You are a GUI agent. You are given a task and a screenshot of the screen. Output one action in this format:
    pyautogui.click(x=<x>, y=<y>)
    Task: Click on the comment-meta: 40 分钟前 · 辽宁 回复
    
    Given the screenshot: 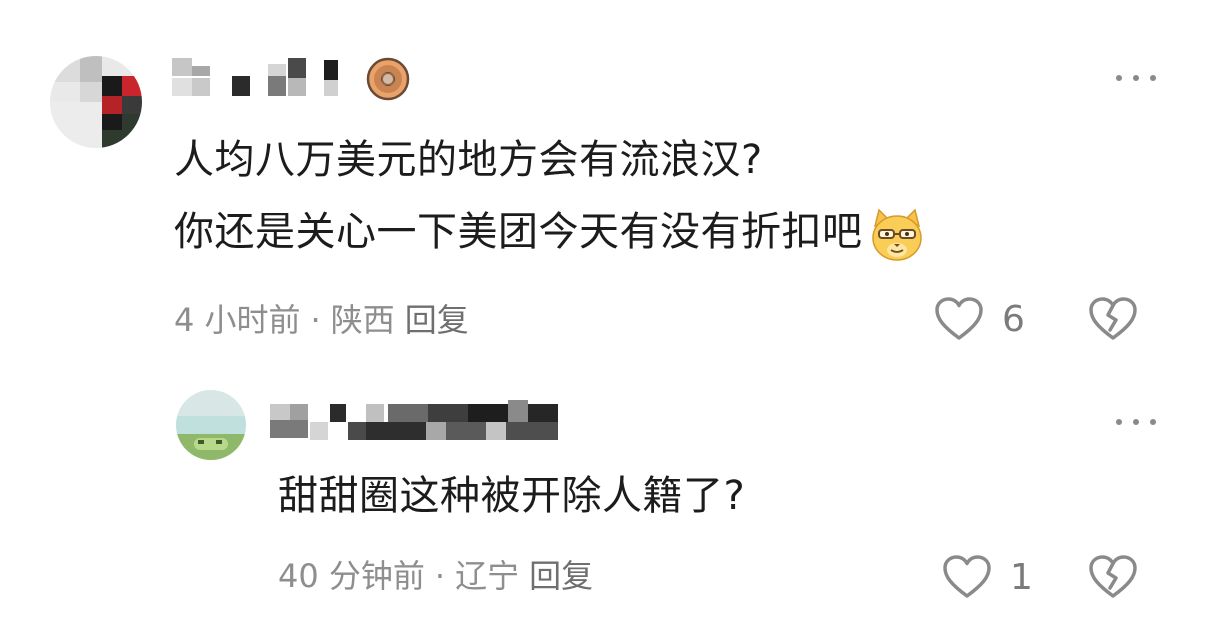 What is the action you would take?
    pyautogui.click(x=435, y=576)
    